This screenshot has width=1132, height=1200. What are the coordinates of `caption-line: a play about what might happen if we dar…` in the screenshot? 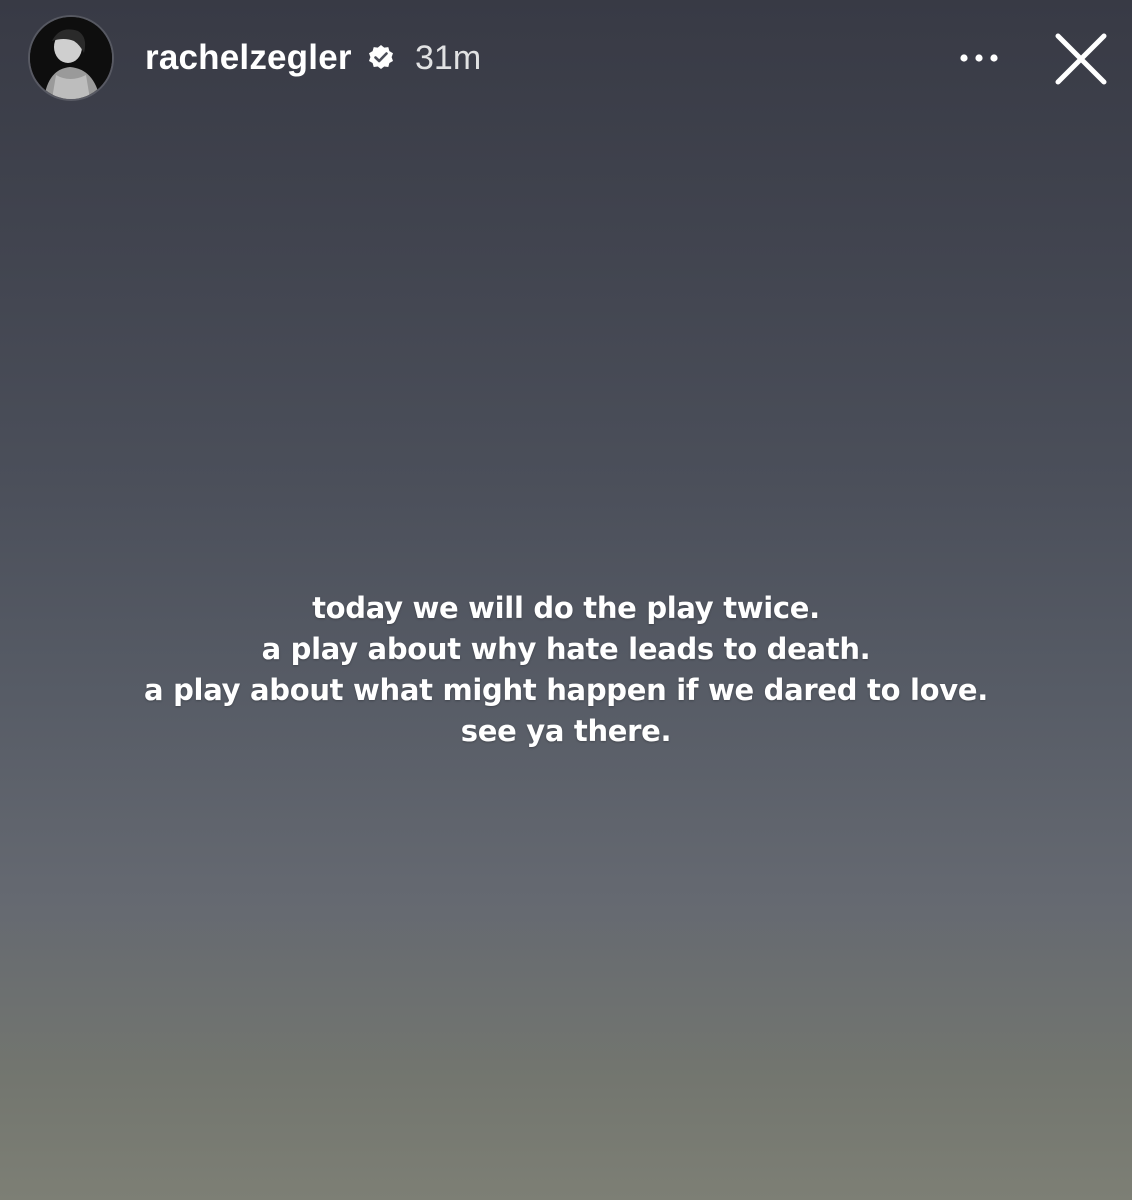 It's located at (566, 690).